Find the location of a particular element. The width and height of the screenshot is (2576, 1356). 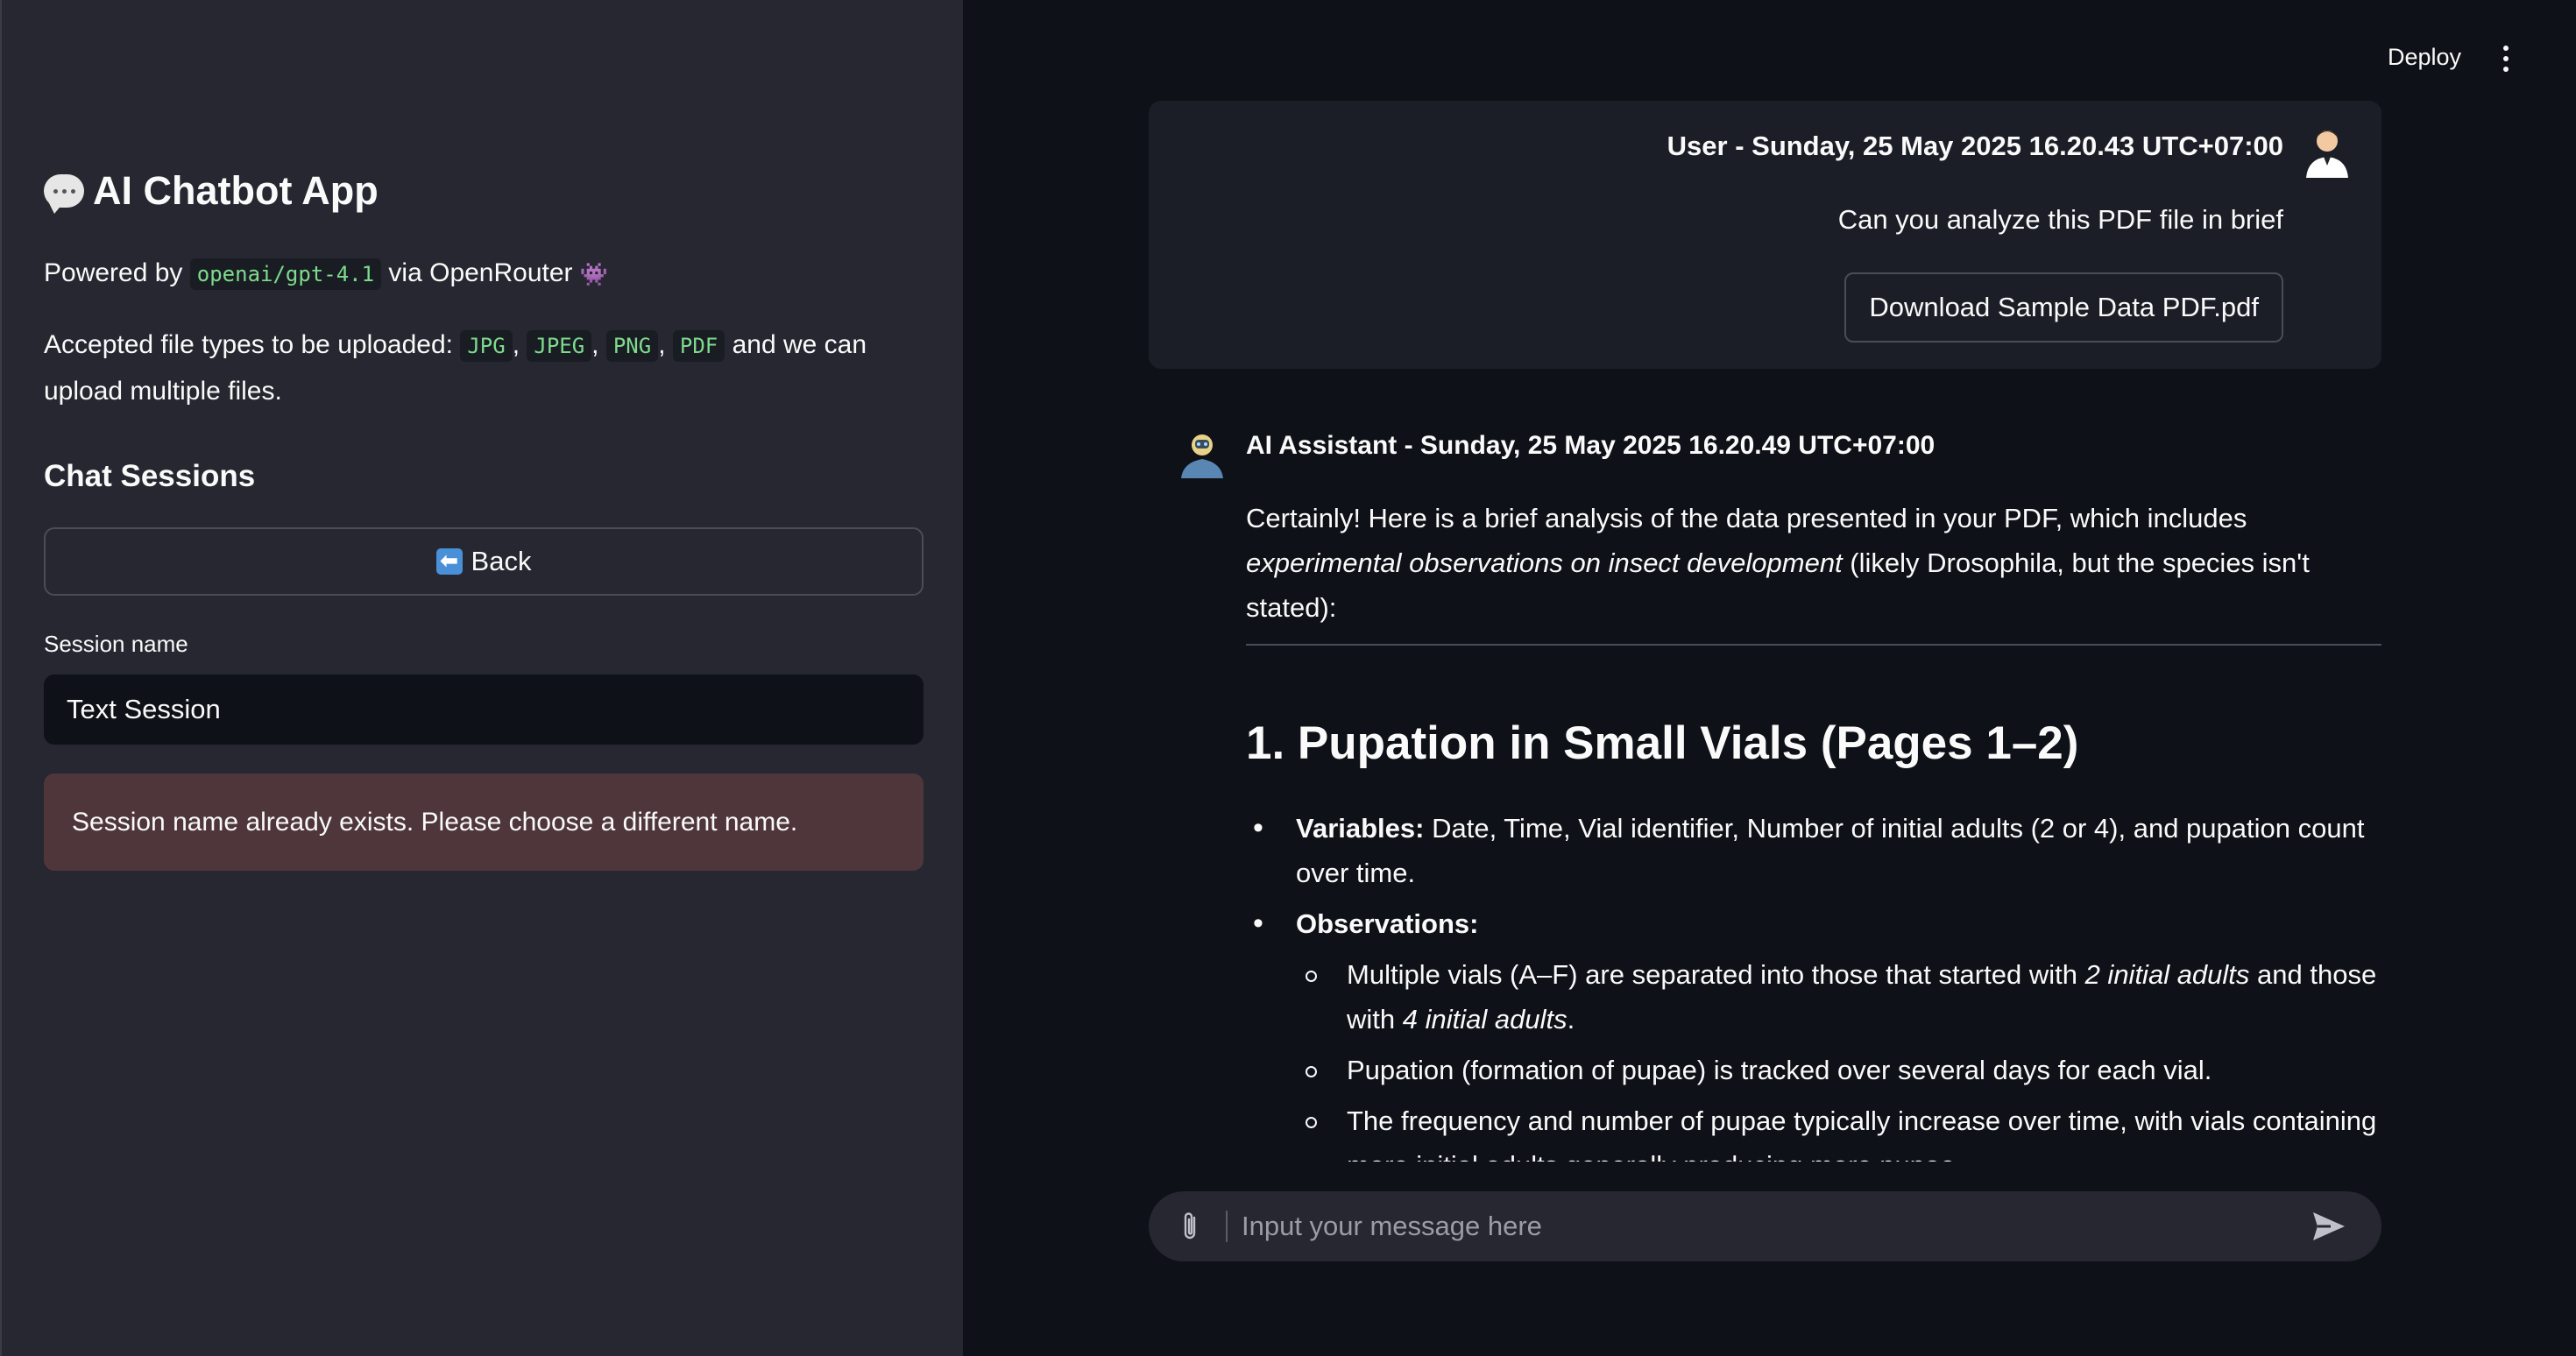

variables-label: Variables: is located at coordinates (1360, 828).